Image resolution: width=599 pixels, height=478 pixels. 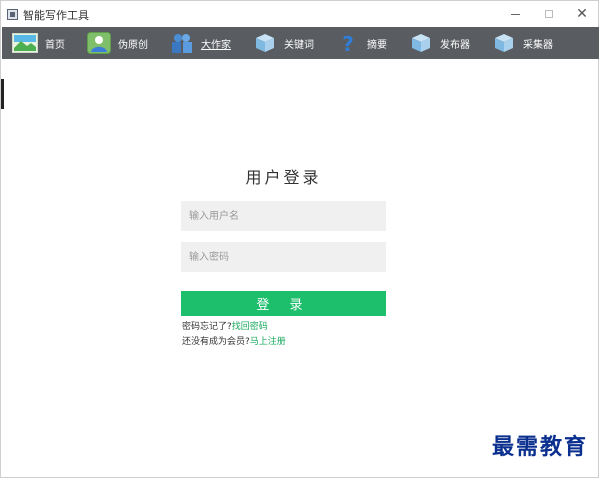 I want to click on register-text: 还没有成为会员?, so click(x=216, y=342).